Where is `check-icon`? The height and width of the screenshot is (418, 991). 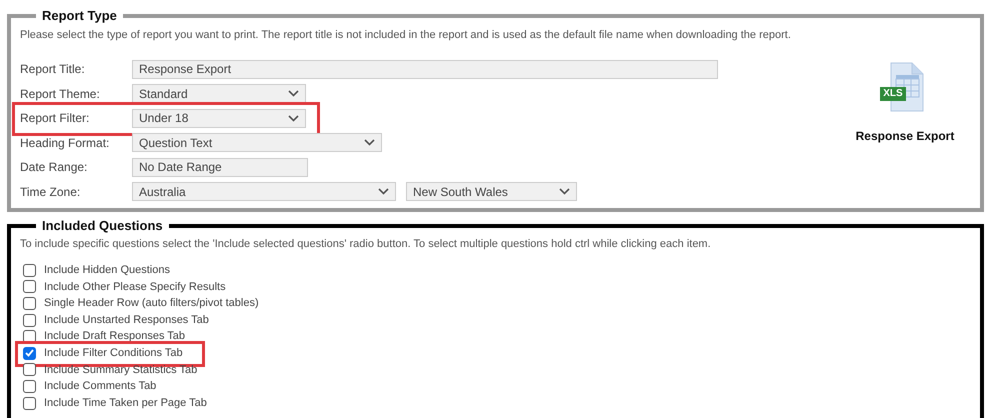 check-icon is located at coordinates (29, 353).